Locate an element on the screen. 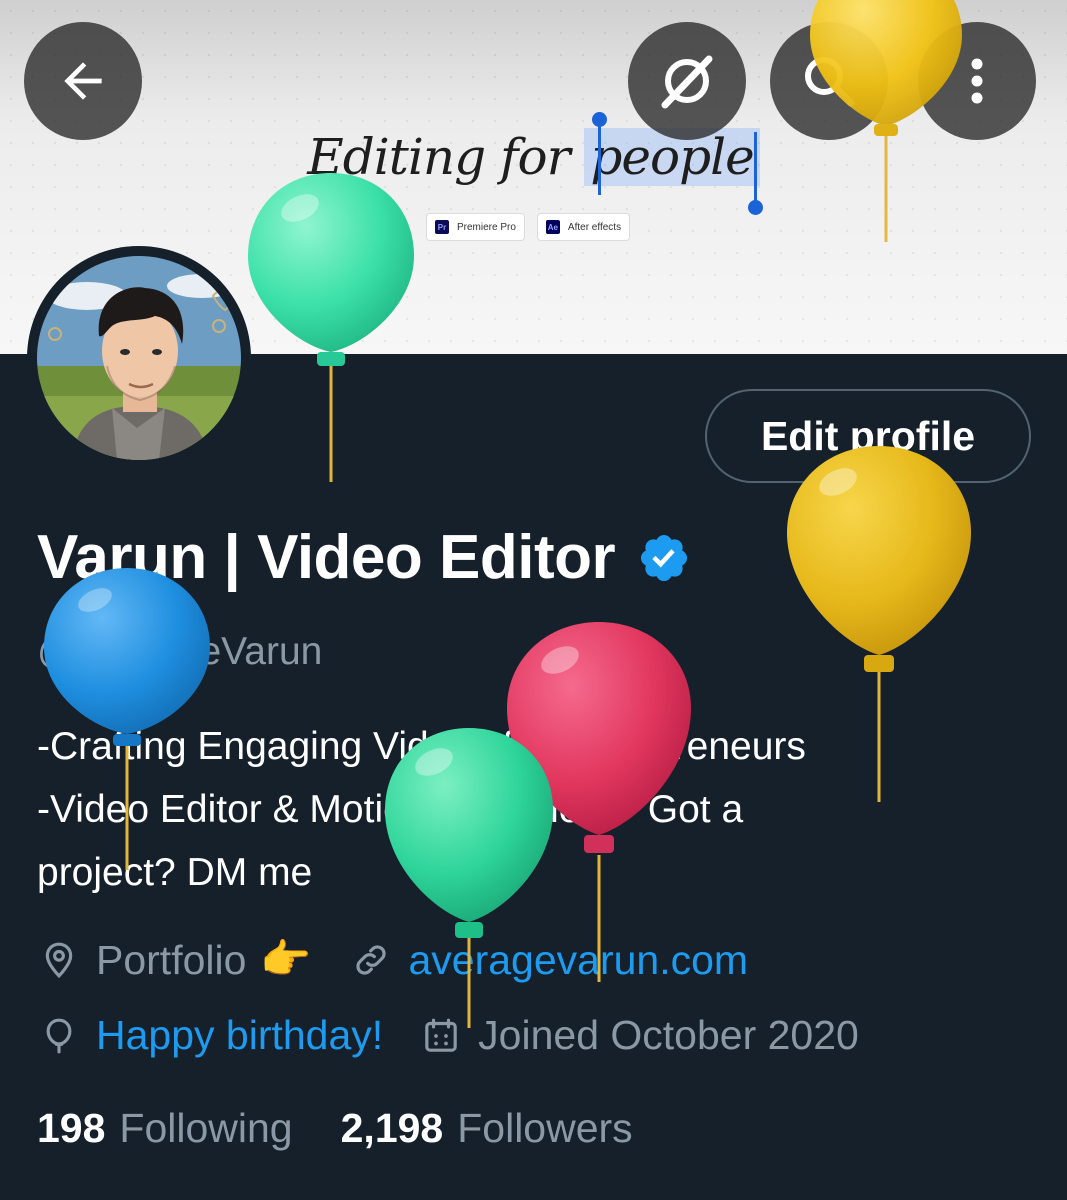 The width and height of the screenshot is (1067, 1200). location-item: Portfolio 👉 is located at coordinates (174, 960).